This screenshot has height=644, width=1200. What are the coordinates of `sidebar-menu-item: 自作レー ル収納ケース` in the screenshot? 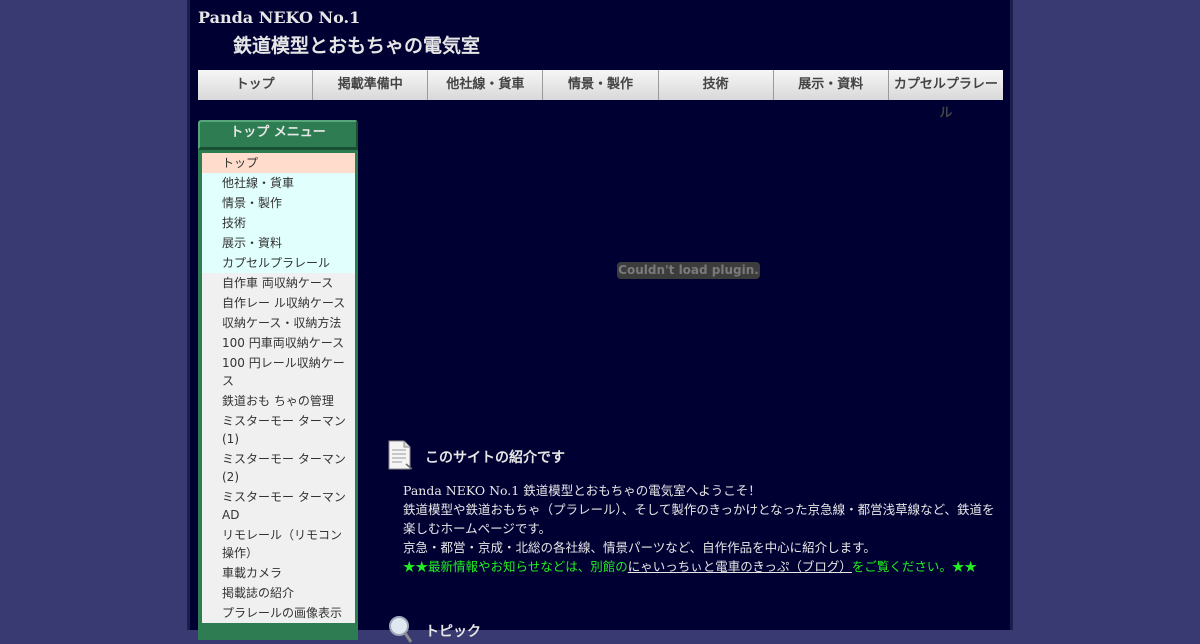 It's located at (278, 303).